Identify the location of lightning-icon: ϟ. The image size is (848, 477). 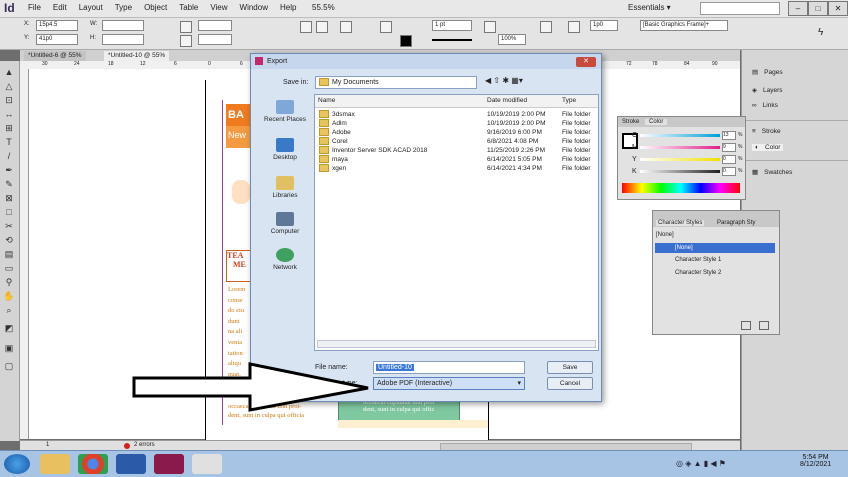
(820, 32).